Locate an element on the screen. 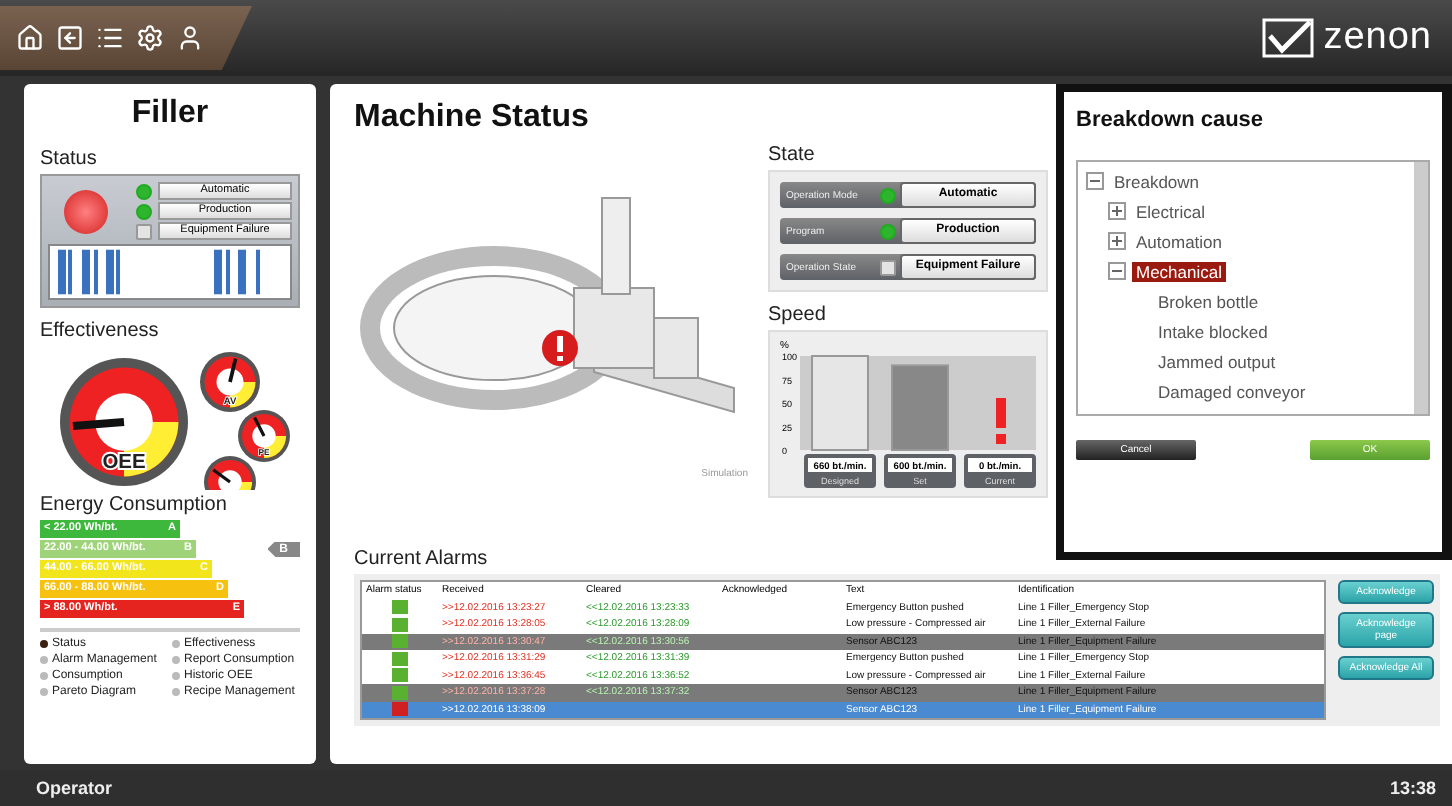  page-title: Machine Status is located at coordinates (472, 118).